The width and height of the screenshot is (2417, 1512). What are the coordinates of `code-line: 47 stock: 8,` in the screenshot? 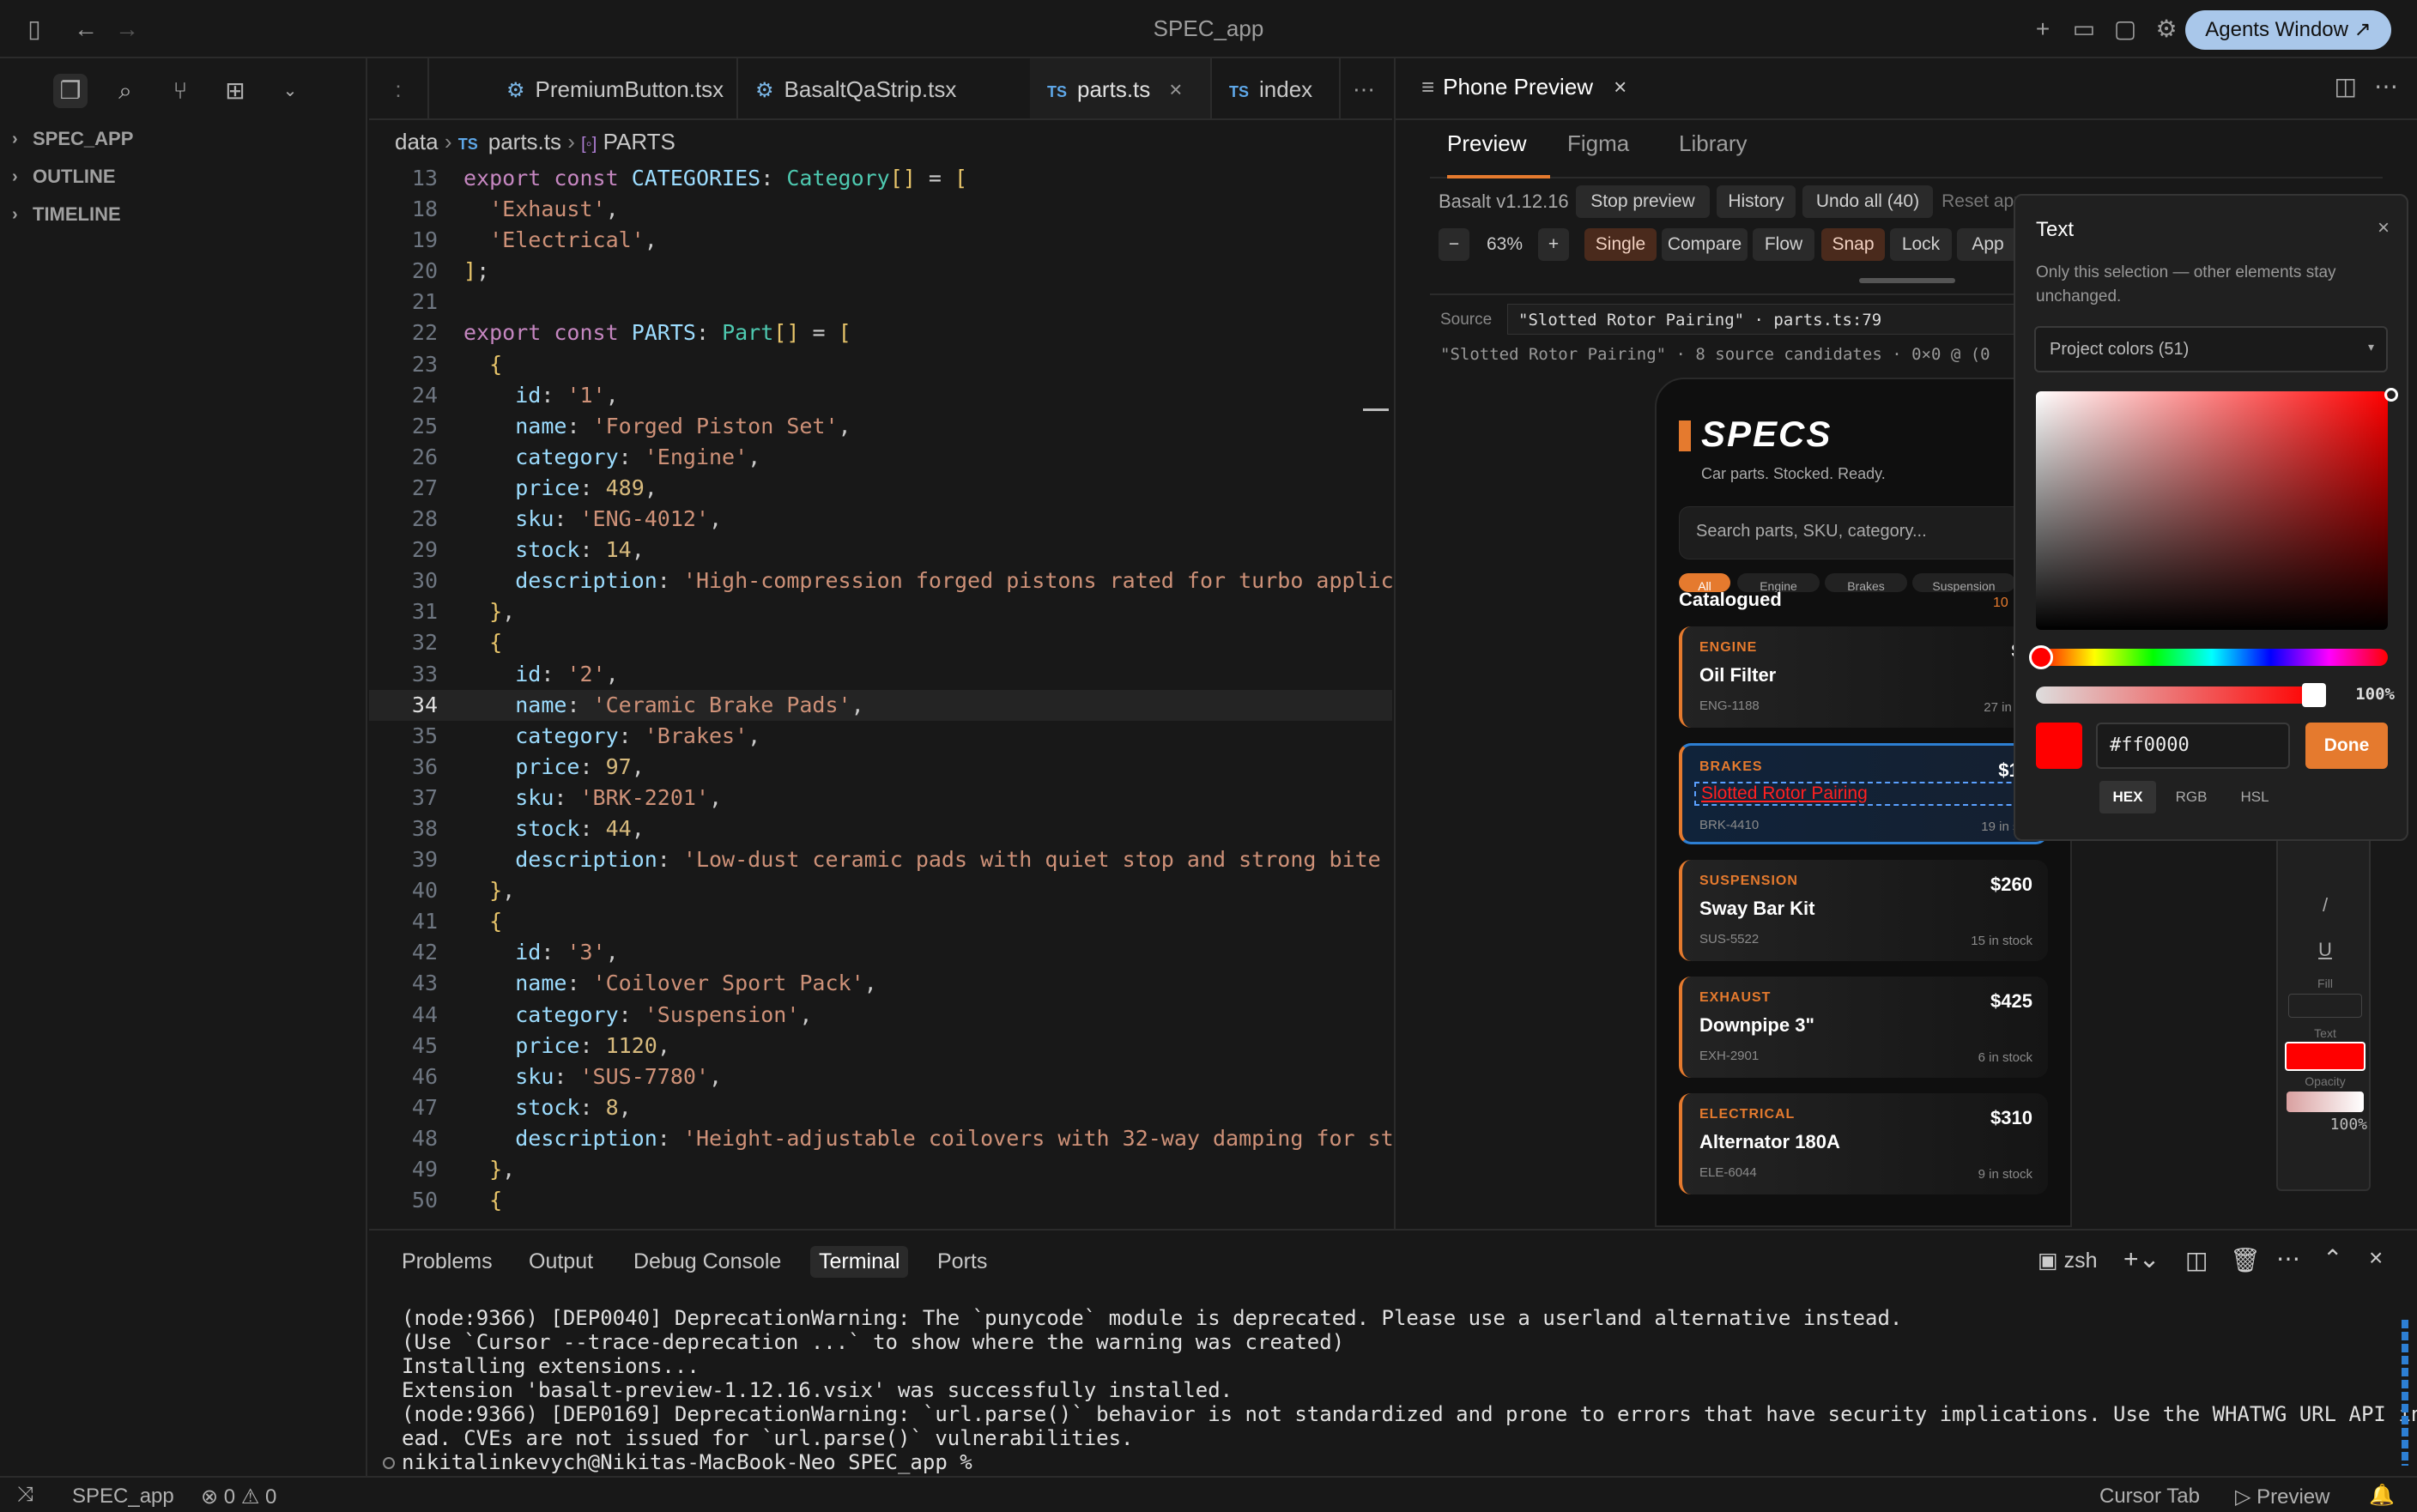 It's located at (880, 1107).